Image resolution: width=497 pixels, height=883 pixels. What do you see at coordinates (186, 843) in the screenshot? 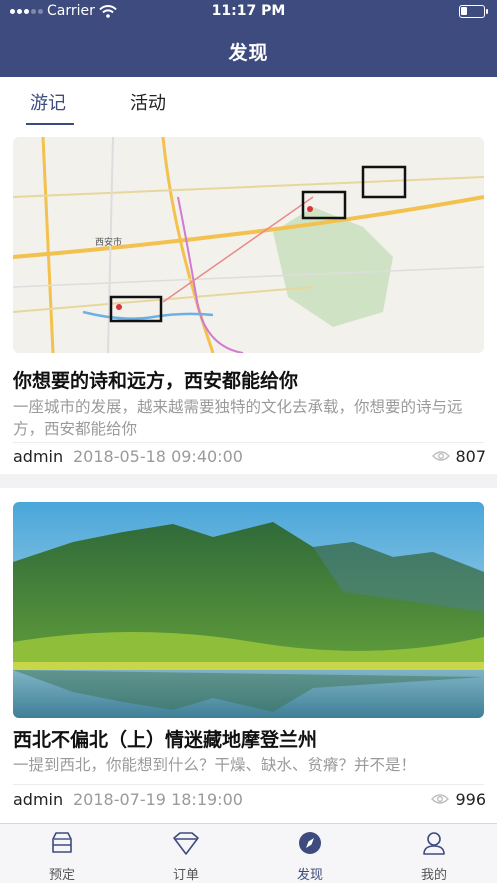
I see `diamond-icon` at bounding box center [186, 843].